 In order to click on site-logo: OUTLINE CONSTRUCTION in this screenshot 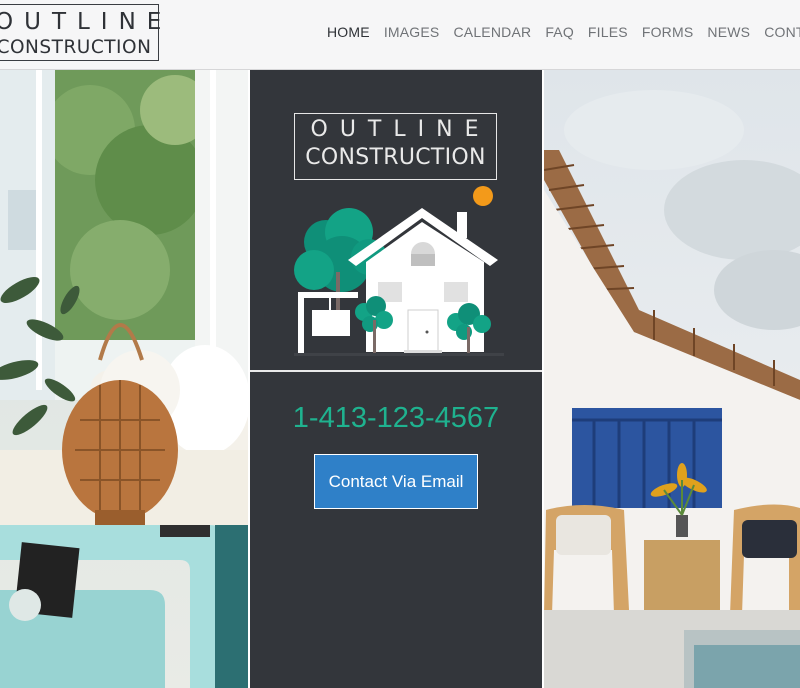, I will do `click(86, 32)`.